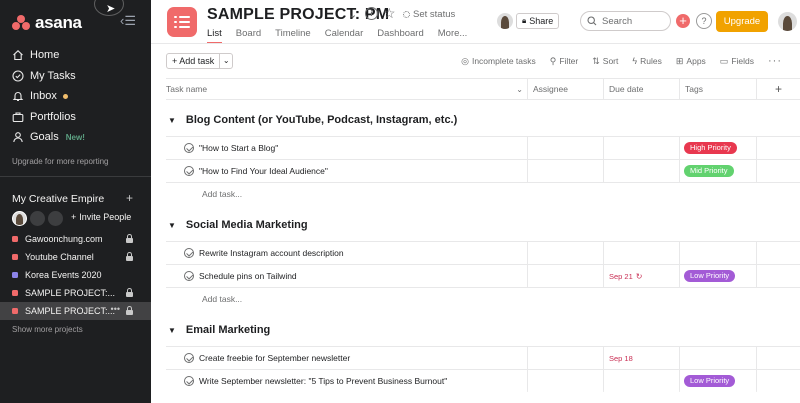 The height and width of the screenshot is (403, 800). Describe the element at coordinates (683, 21) in the screenshot. I see `quick-add-button: +` at that location.